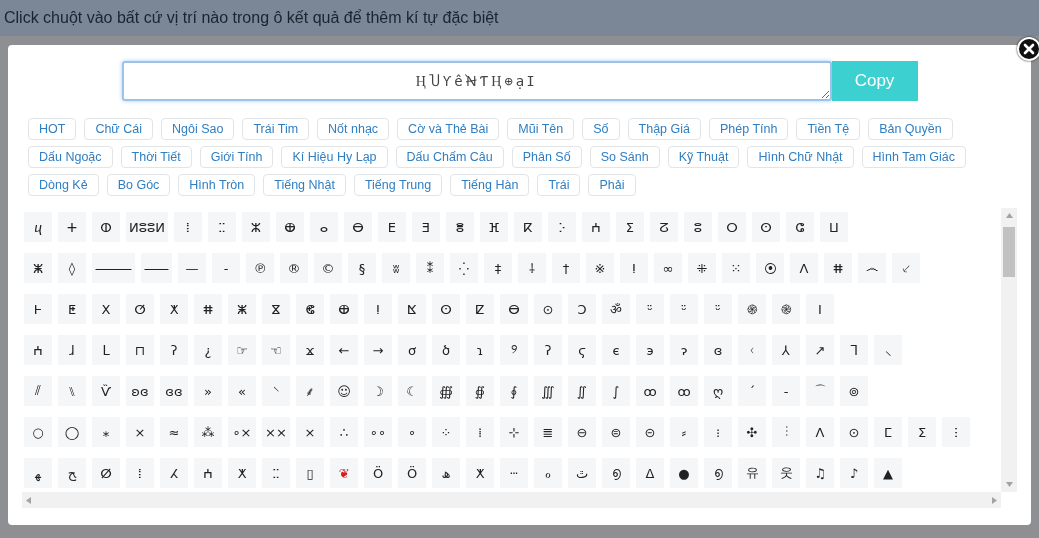  Describe the element at coordinates (106, 227) in the screenshot. I see `symbol-button: ⵀ` at that location.